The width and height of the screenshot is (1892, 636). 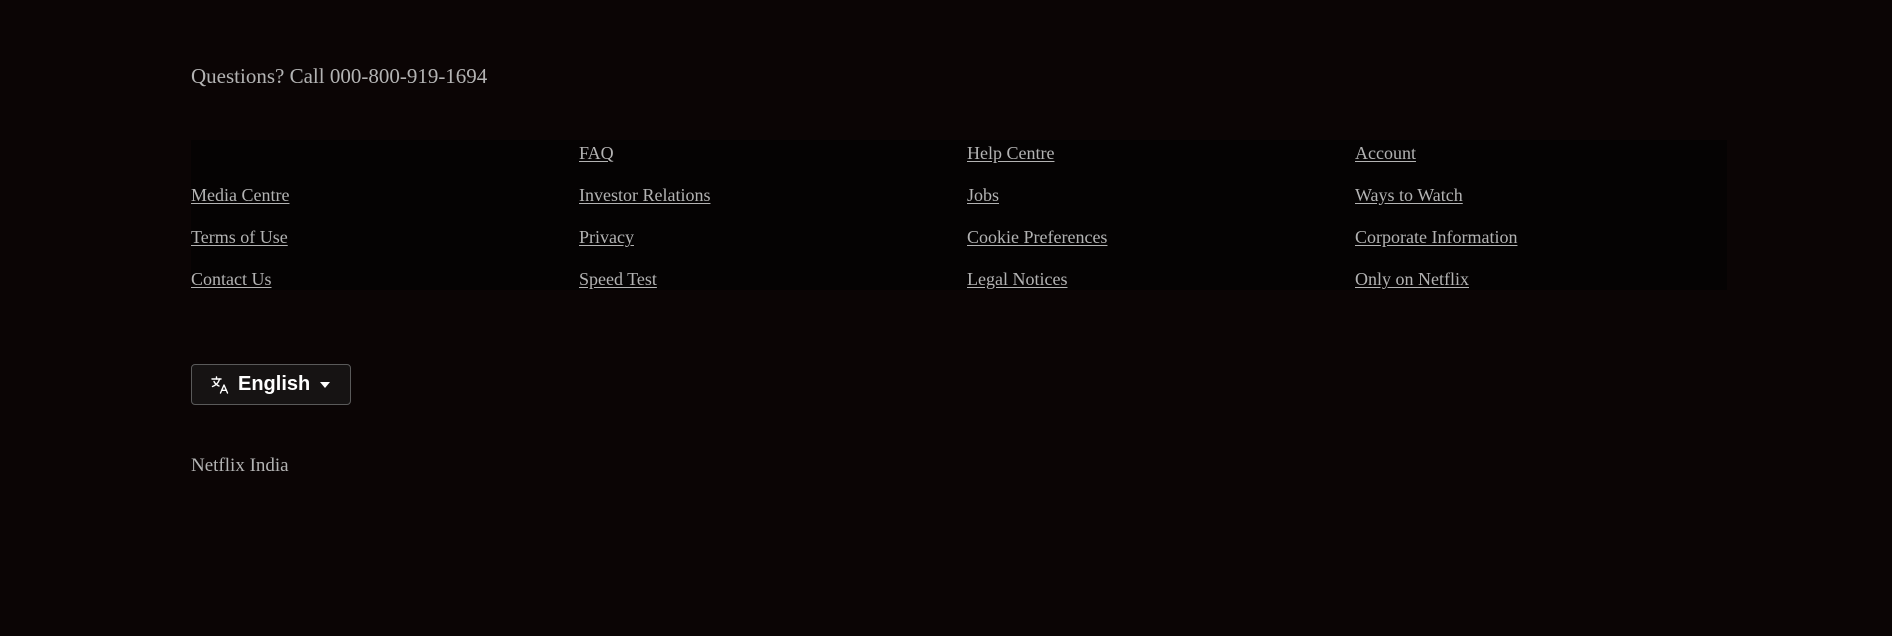 I want to click on cookie-preferences-link: Cookie Preferences, so click(x=1037, y=237).